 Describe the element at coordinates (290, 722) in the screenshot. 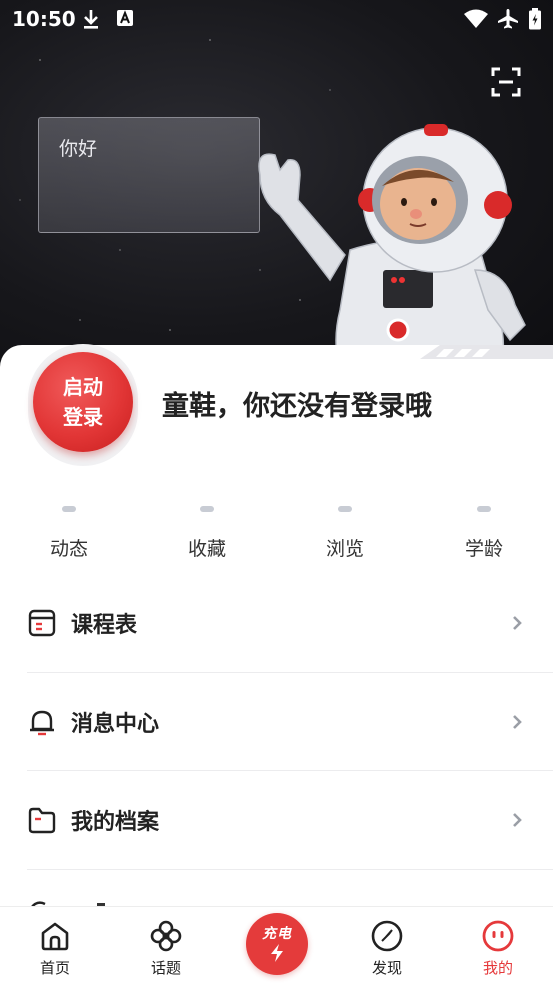

I see `menu-item-messages: 消息中心` at that location.